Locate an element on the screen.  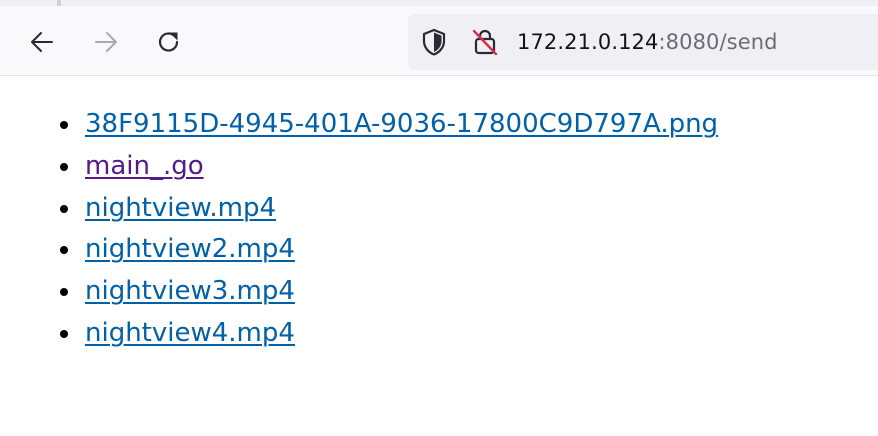
list-item: nightview.mp4 is located at coordinates (388, 208).